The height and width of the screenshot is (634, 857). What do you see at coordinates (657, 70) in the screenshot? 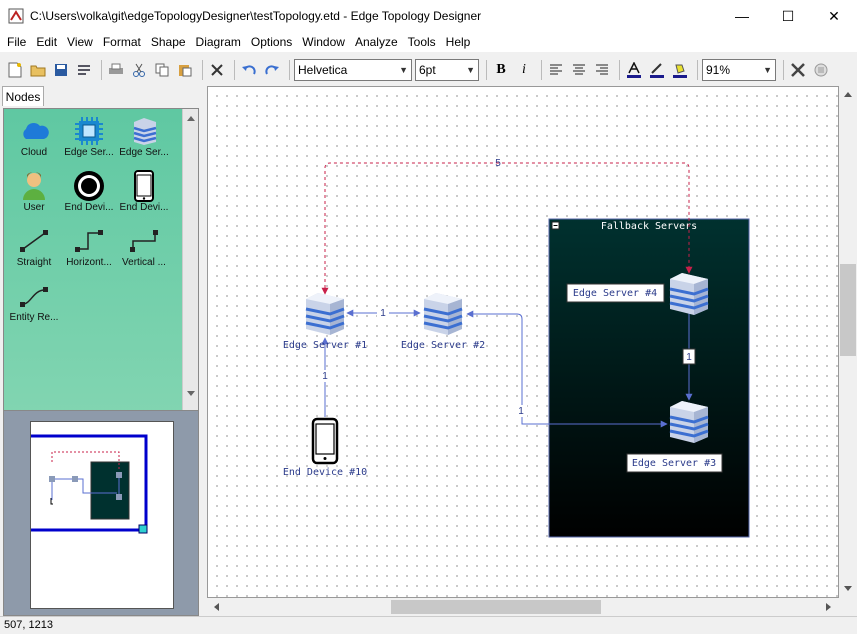
I see `line-color-icon` at bounding box center [657, 70].